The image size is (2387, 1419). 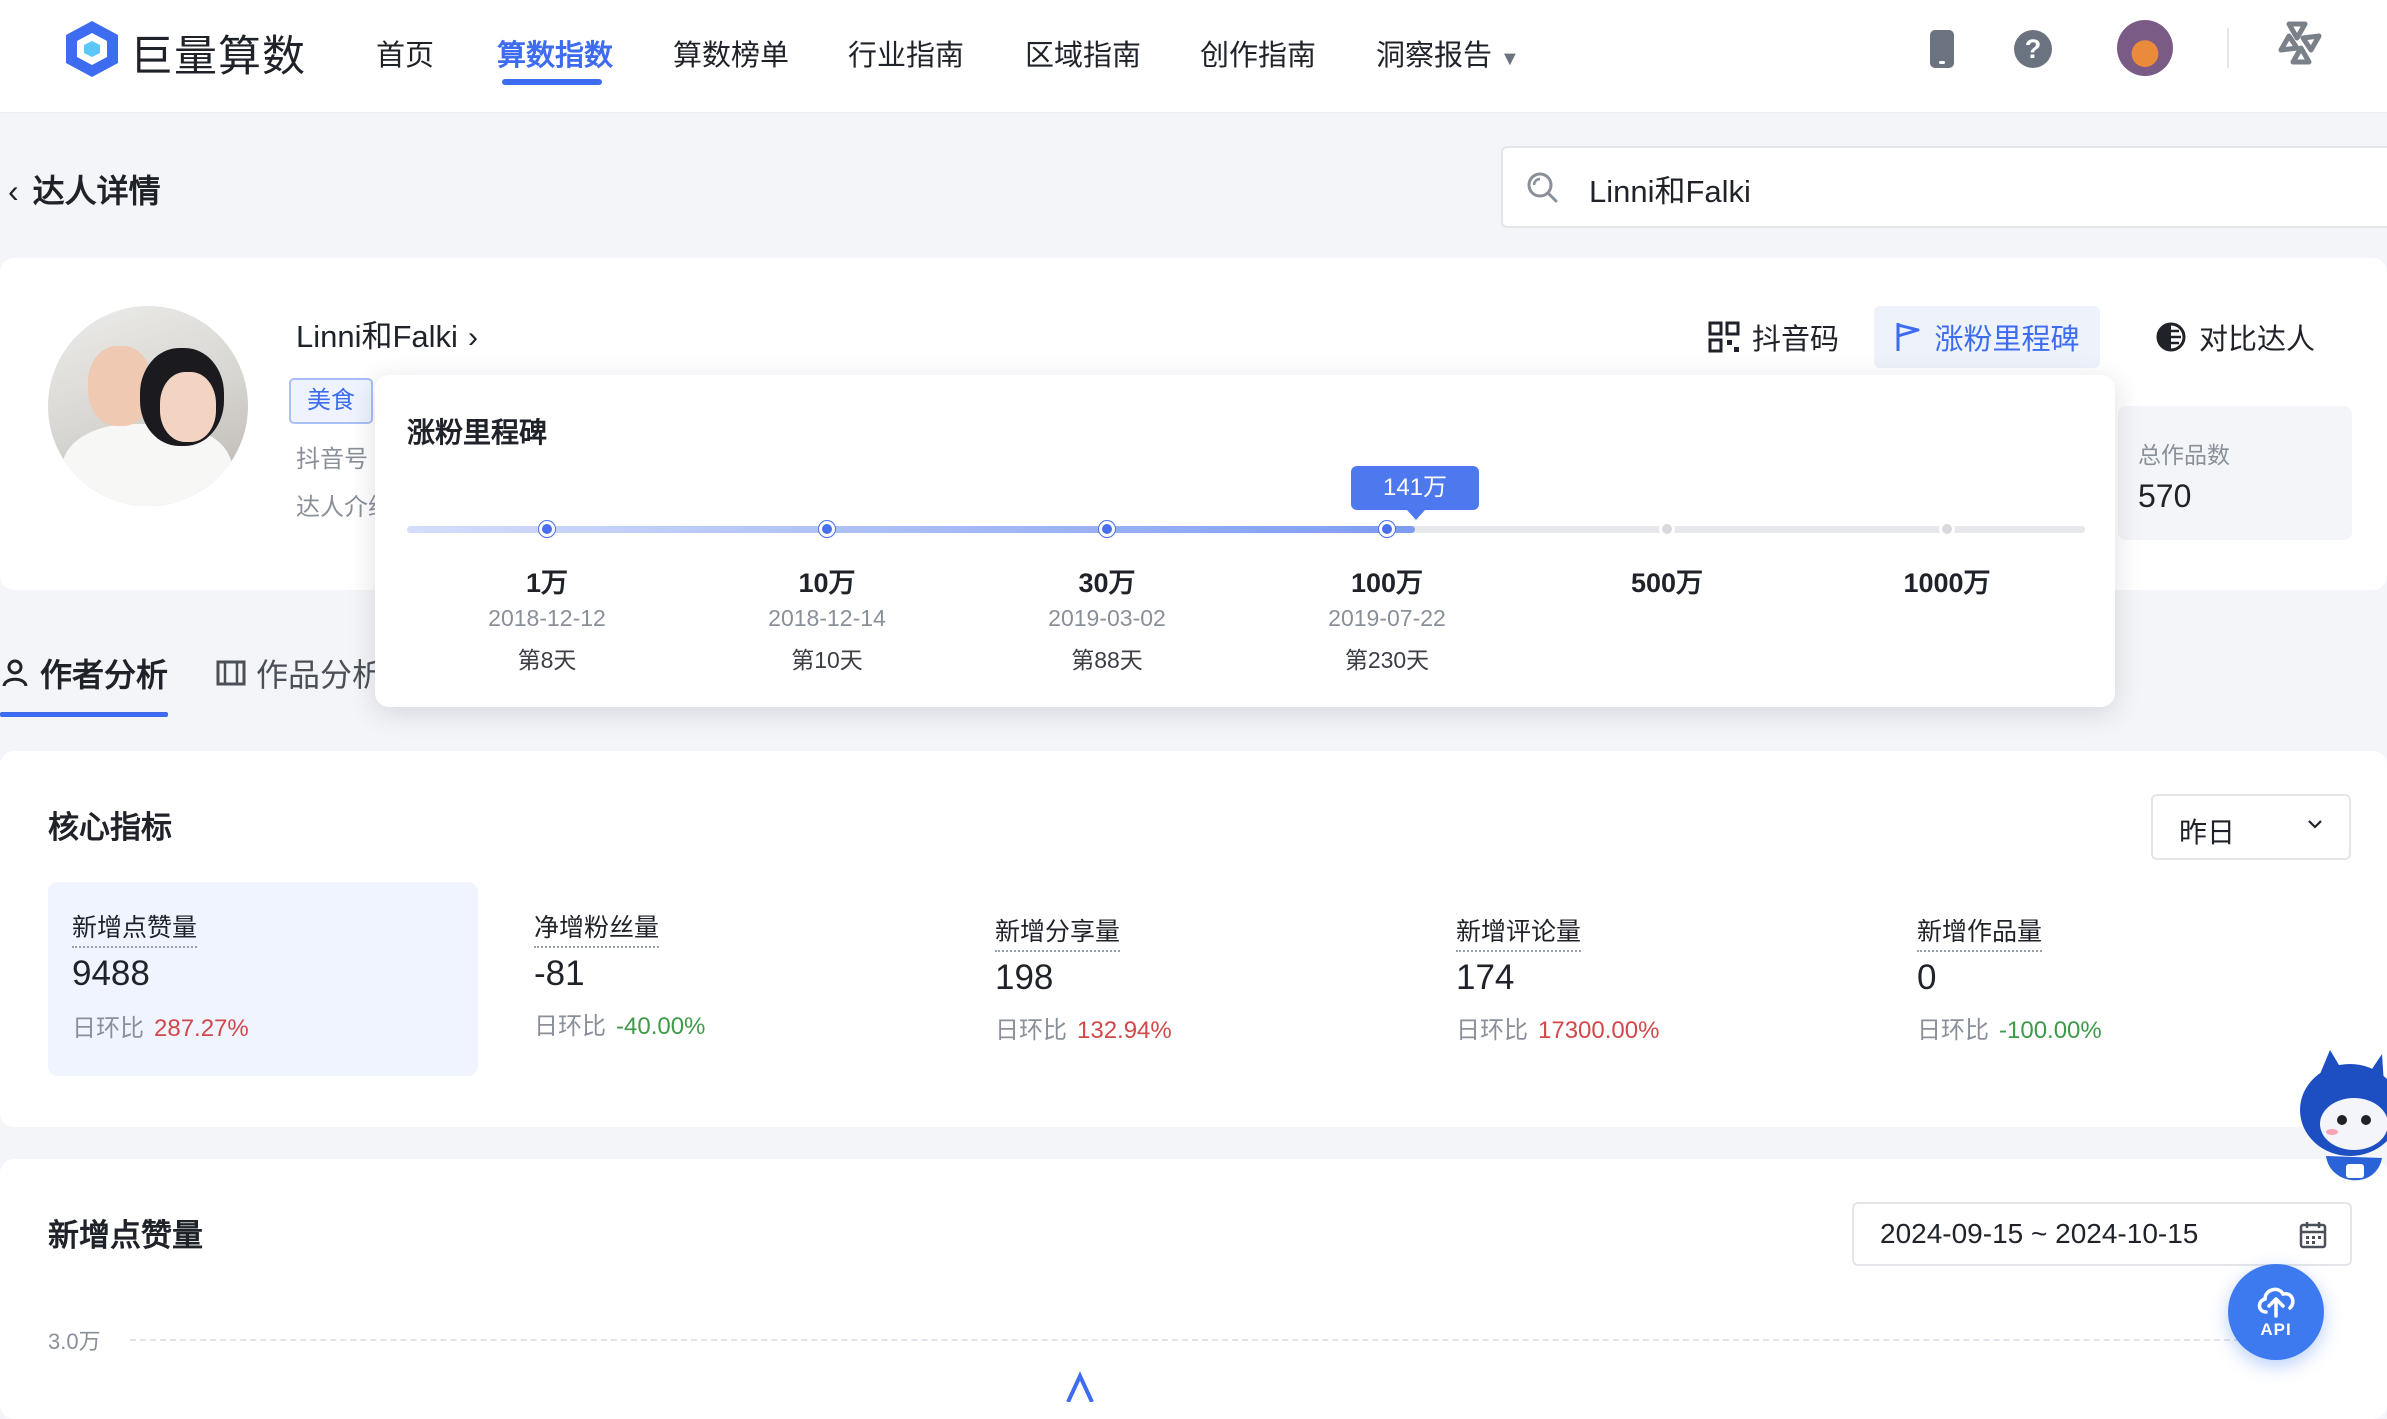 I want to click on metric-label: 新增评论量, so click(x=1519, y=932).